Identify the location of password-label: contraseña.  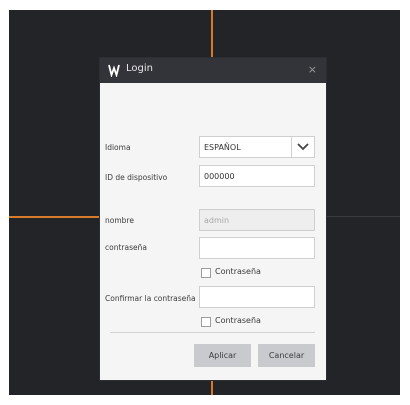
(126, 247).